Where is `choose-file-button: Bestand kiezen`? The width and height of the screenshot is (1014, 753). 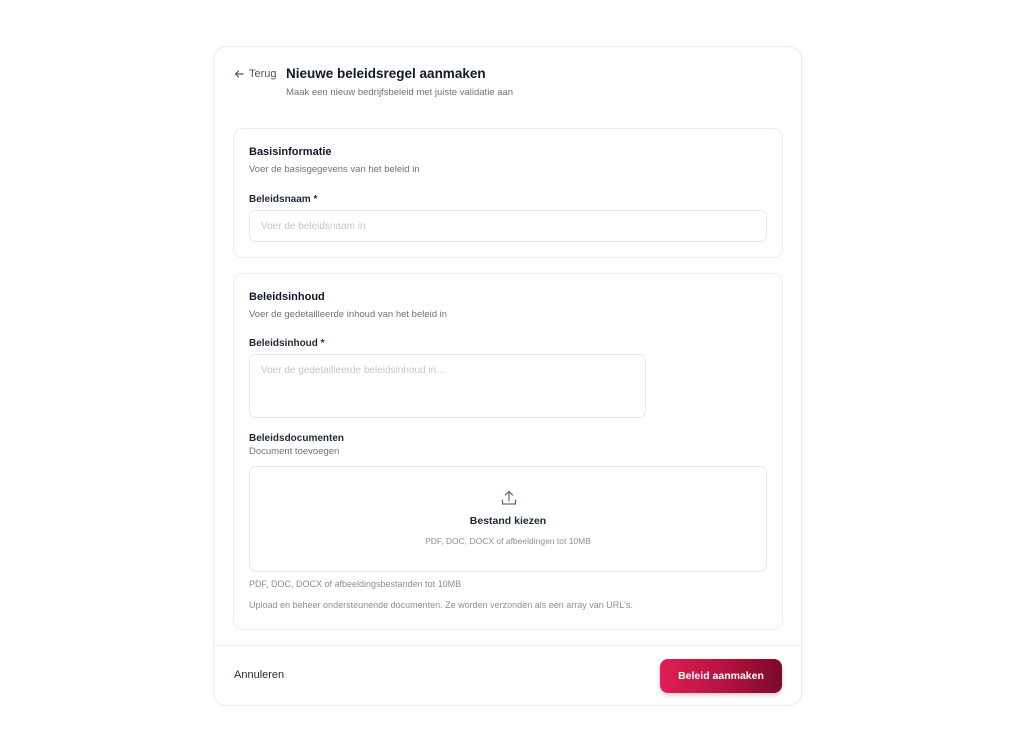 choose-file-button: Bestand kiezen is located at coordinates (508, 521).